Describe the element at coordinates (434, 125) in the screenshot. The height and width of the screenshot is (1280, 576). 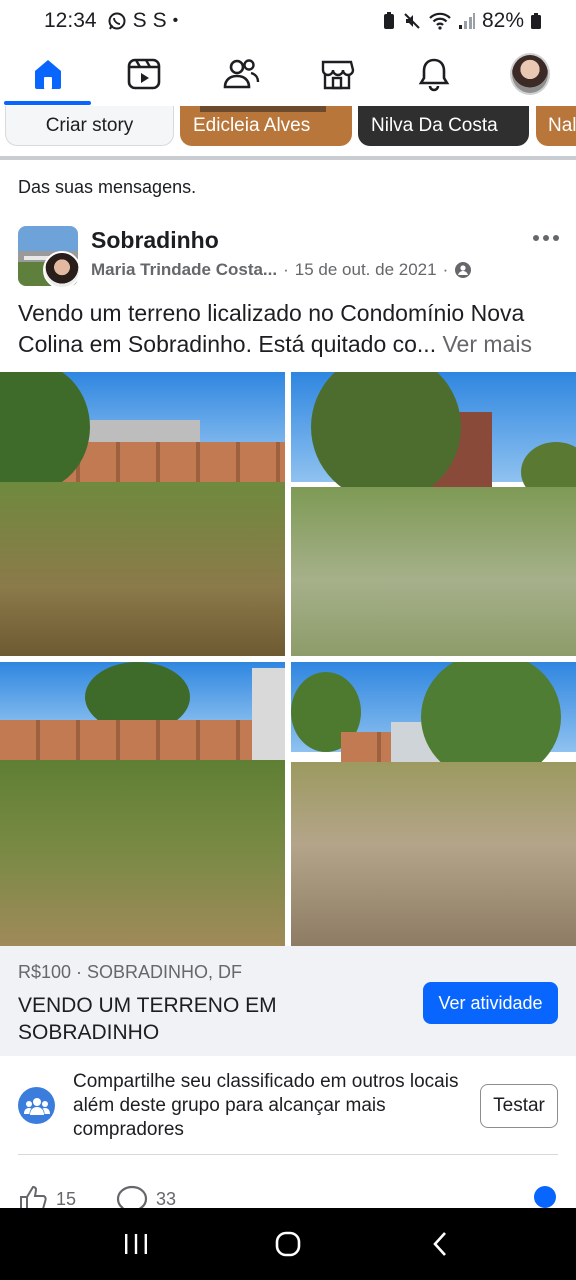
I see `story-name: Nilva Da Costa` at that location.